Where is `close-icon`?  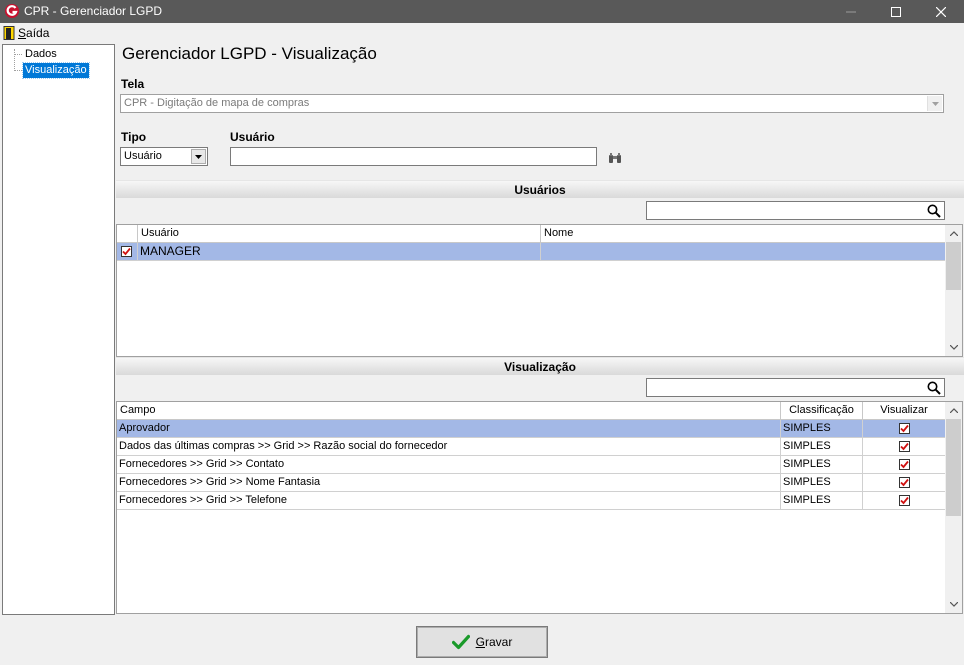 close-icon is located at coordinates (941, 11).